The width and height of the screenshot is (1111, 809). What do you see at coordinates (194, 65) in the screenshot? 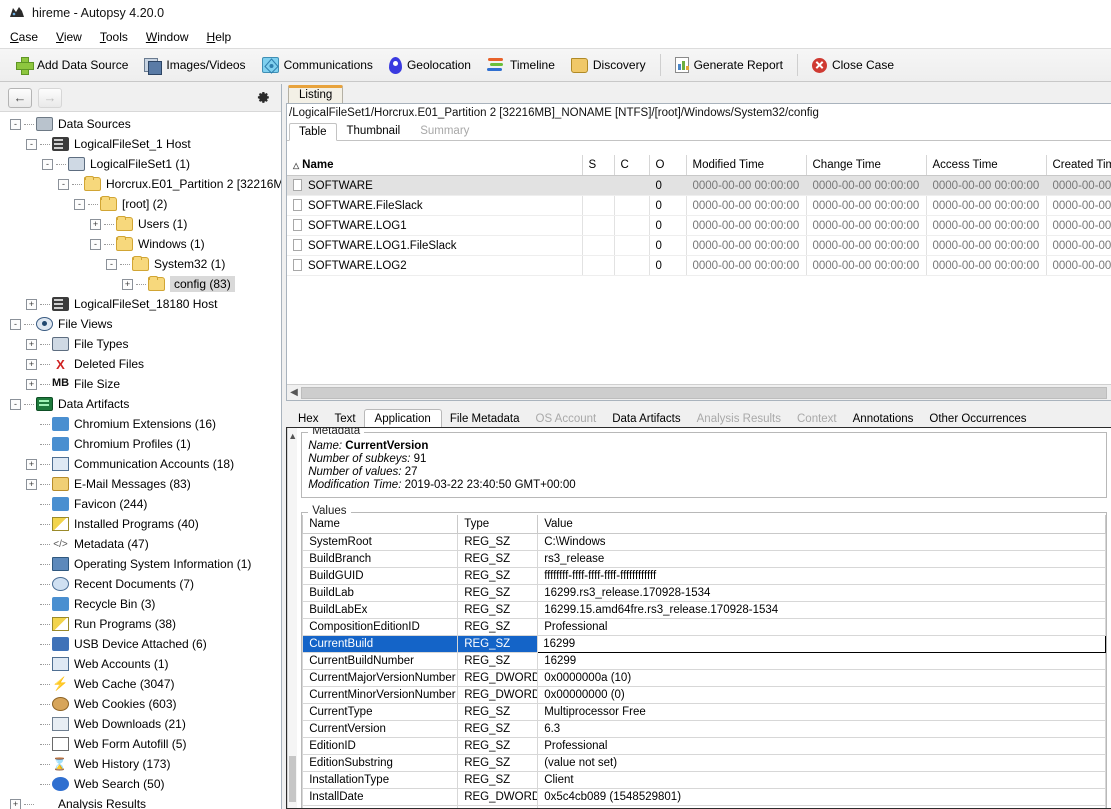
I see `images-videos-button: Images/Videos` at bounding box center [194, 65].